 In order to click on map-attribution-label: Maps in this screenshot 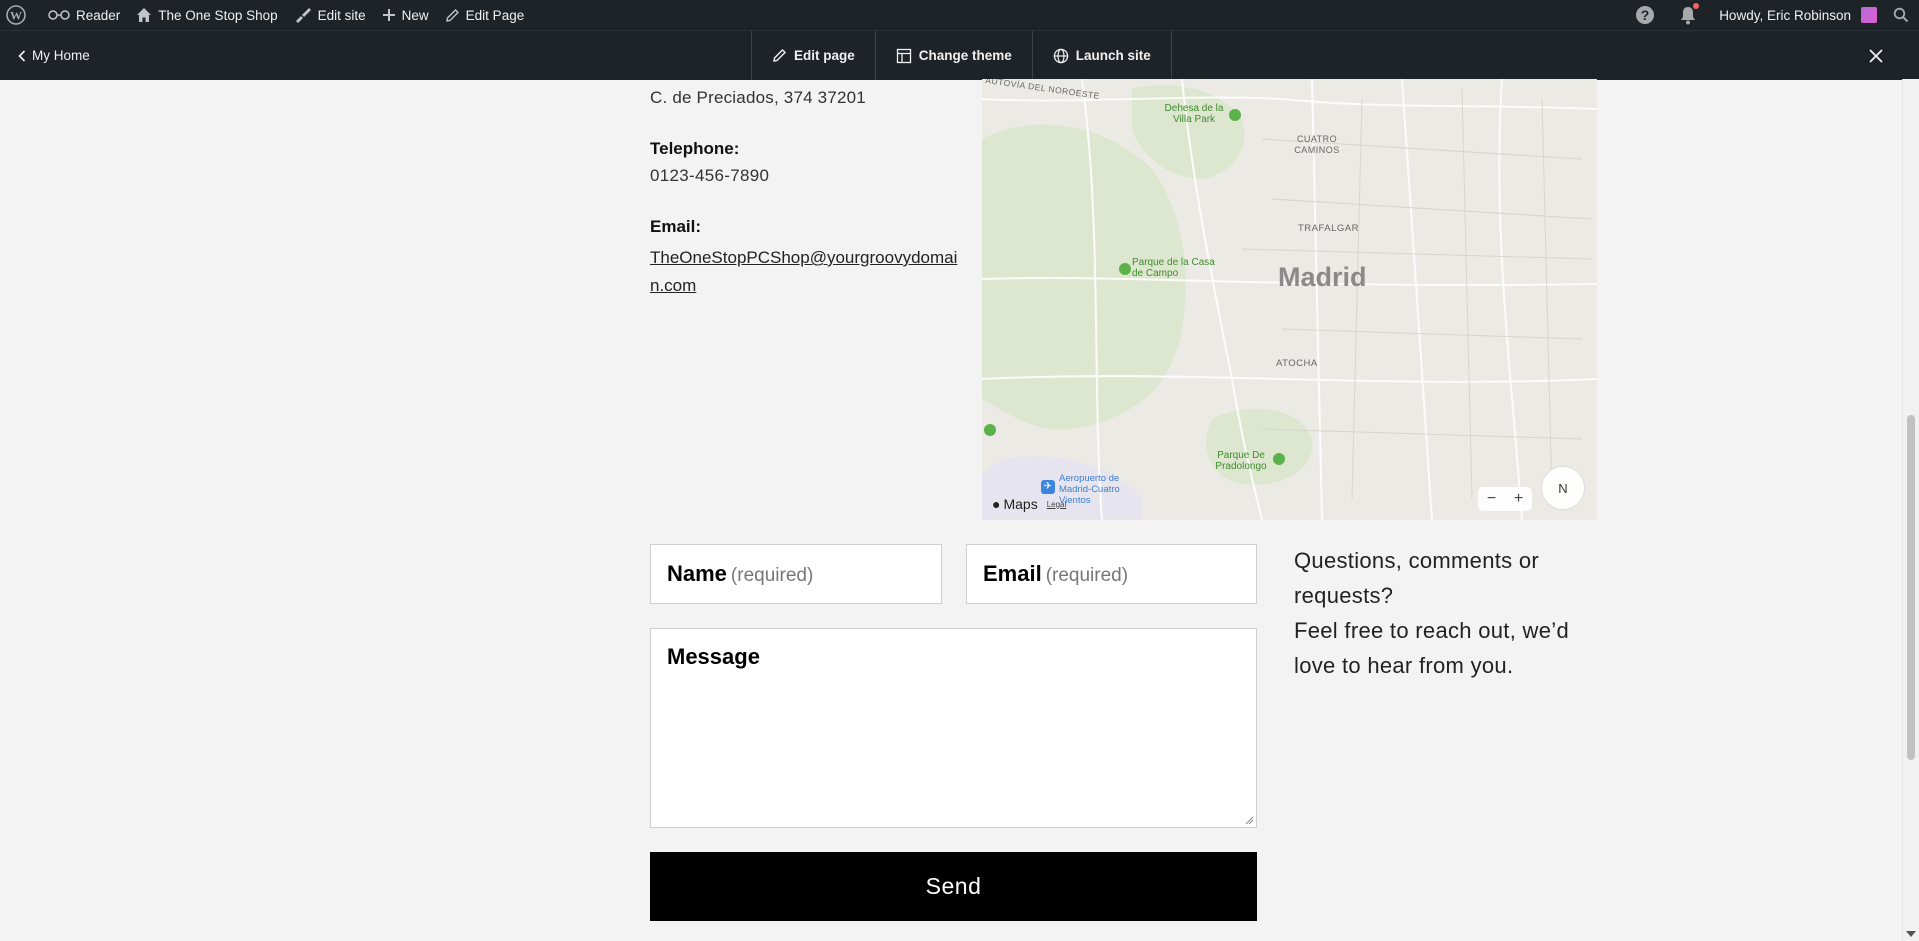, I will do `click(1020, 504)`.